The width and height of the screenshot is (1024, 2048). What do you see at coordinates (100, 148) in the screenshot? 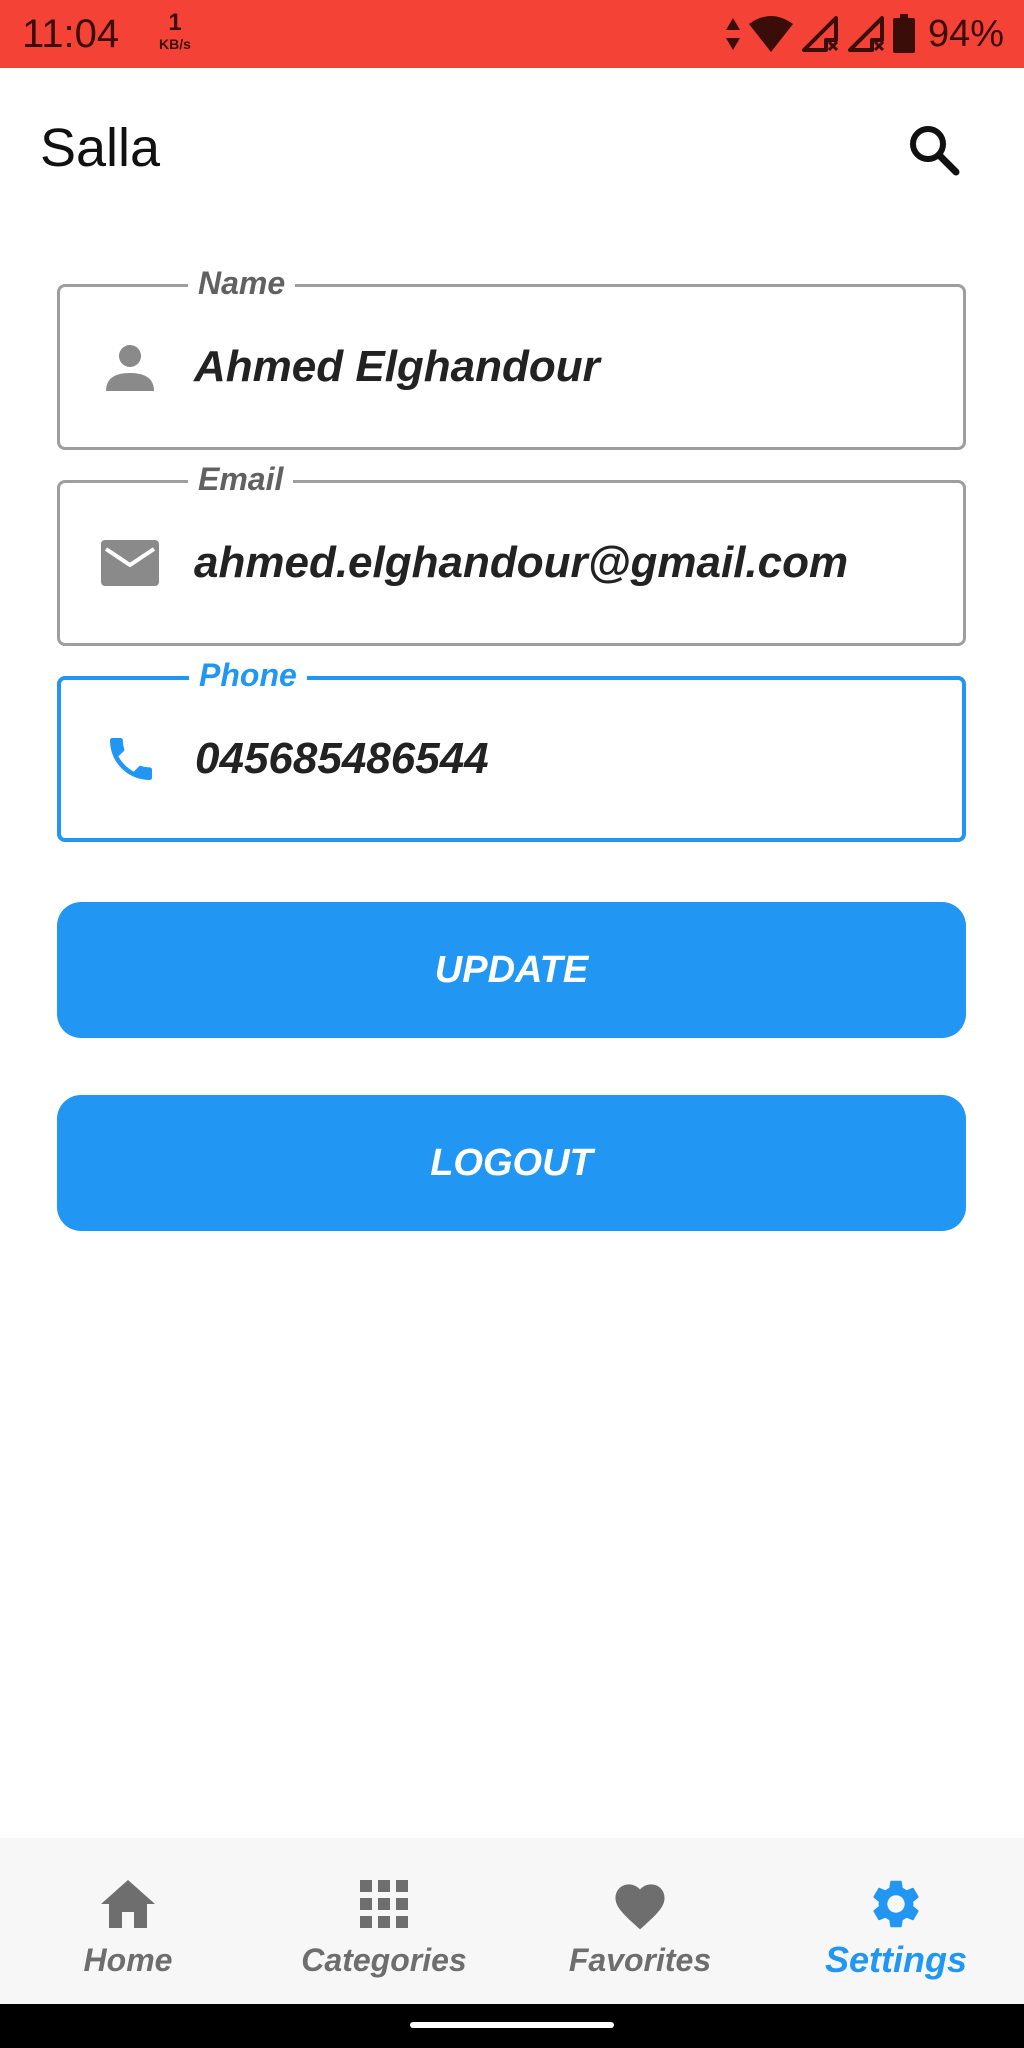
I see `app-title: Salla` at bounding box center [100, 148].